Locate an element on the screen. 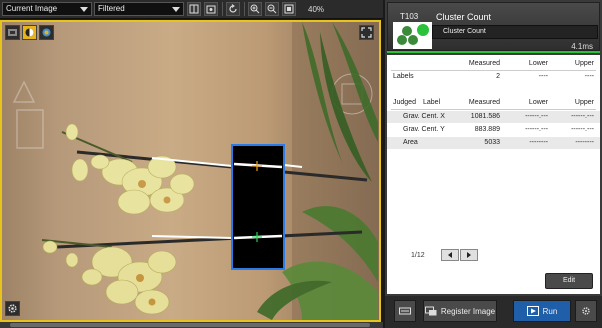  horizontal-scrollbar is located at coordinates (191, 325).